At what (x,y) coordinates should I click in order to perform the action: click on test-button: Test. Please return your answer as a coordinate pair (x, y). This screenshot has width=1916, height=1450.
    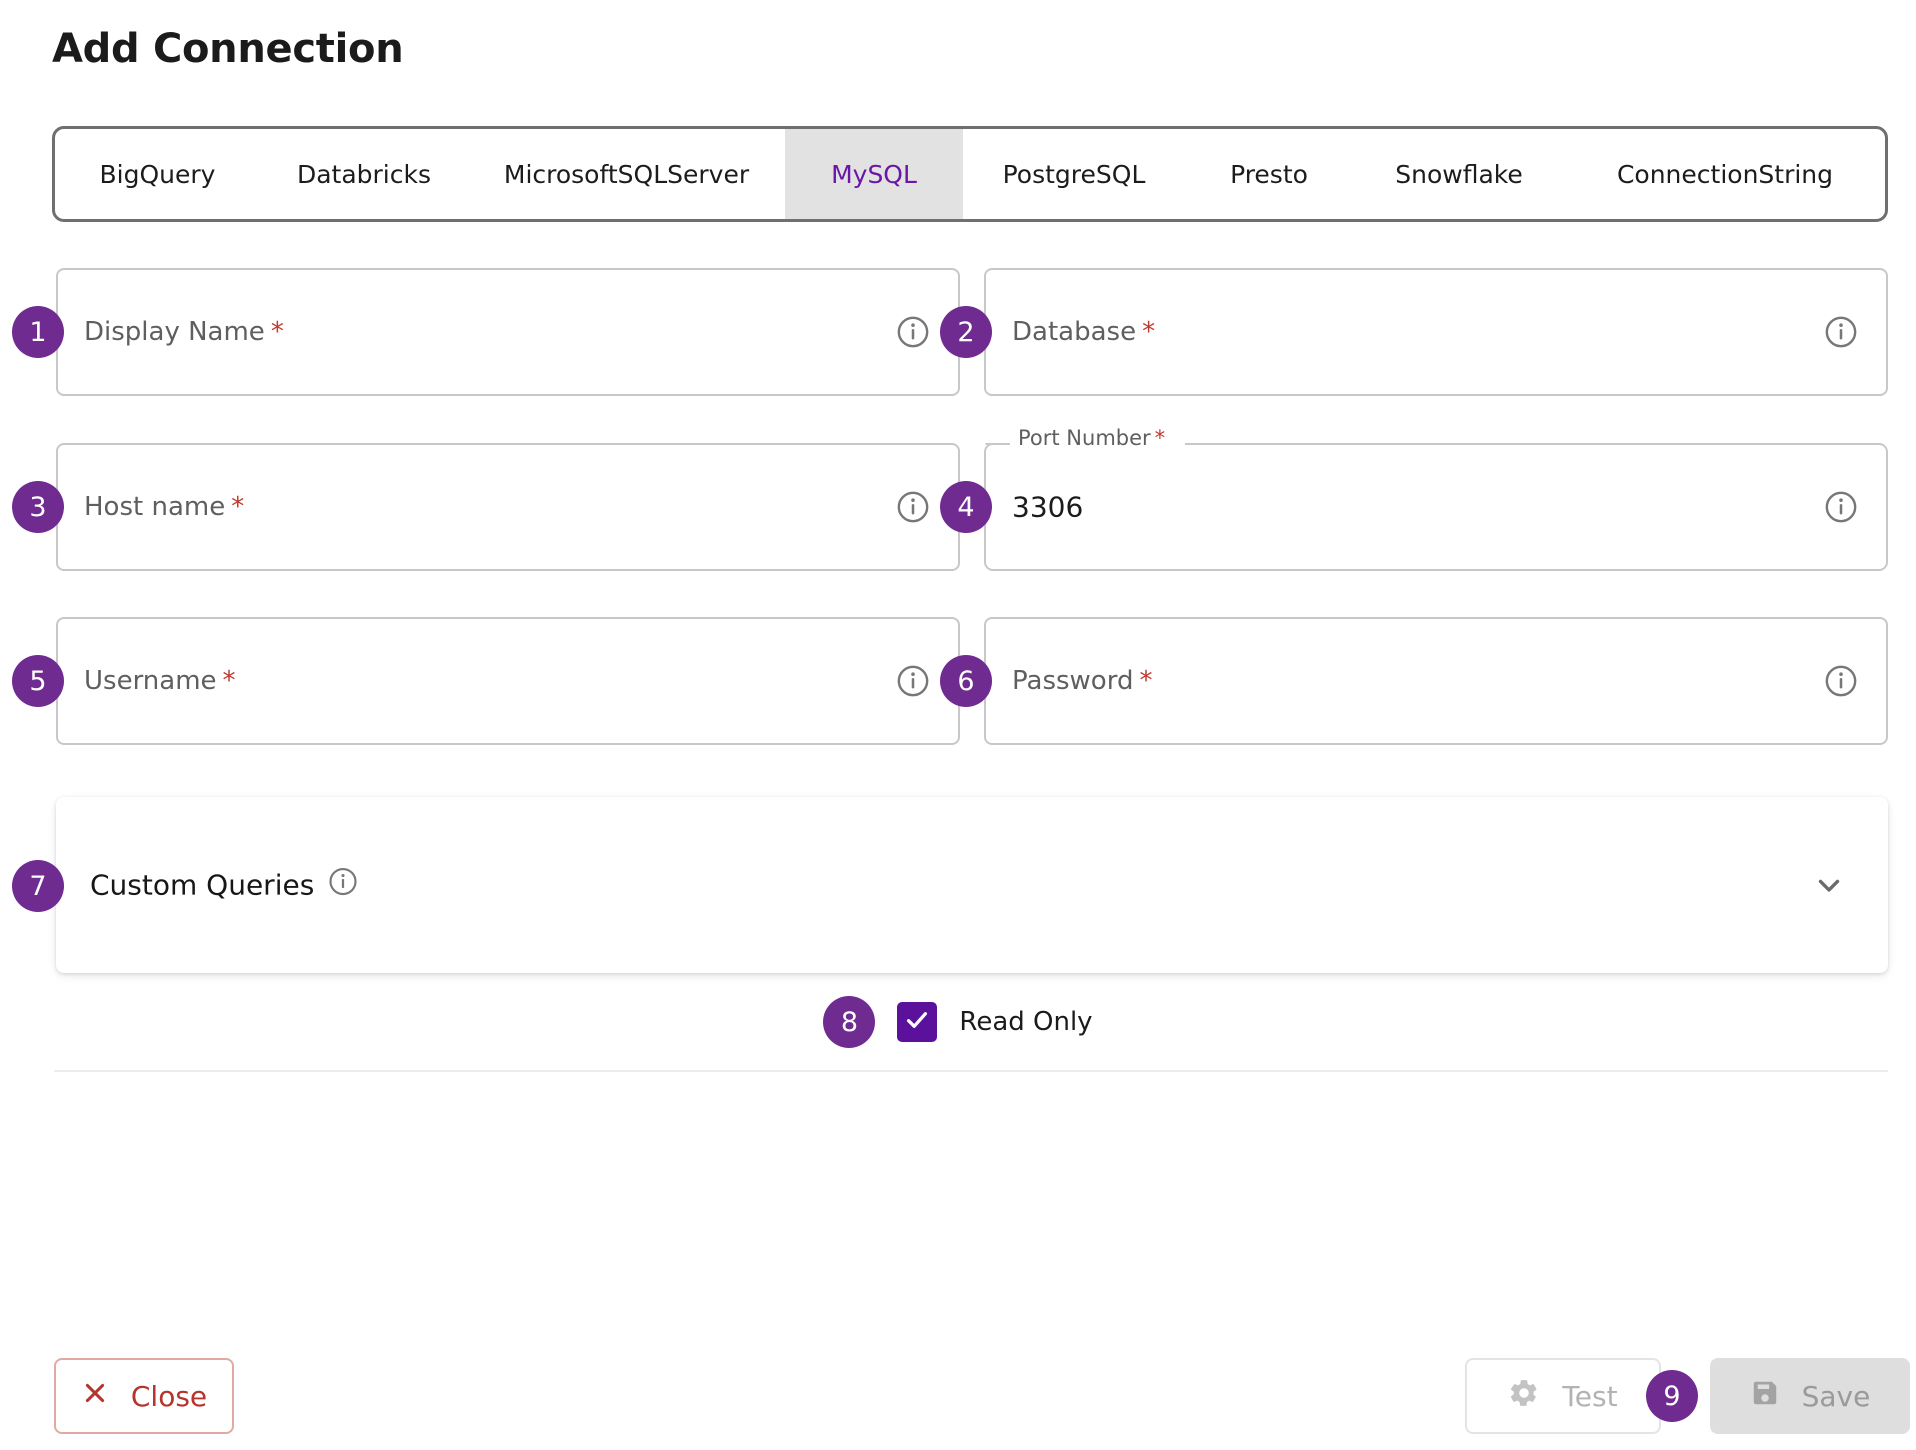
    Looking at the image, I should click on (1563, 1396).